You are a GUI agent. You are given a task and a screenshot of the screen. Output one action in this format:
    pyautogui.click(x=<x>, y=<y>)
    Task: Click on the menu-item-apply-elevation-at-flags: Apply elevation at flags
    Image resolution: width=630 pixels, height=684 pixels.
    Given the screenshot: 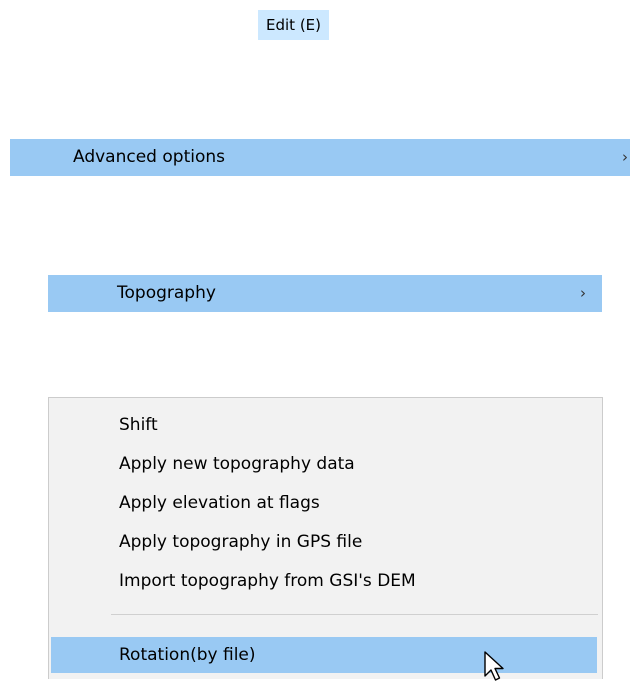 What is the action you would take?
    pyautogui.click(x=325, y=503)
    